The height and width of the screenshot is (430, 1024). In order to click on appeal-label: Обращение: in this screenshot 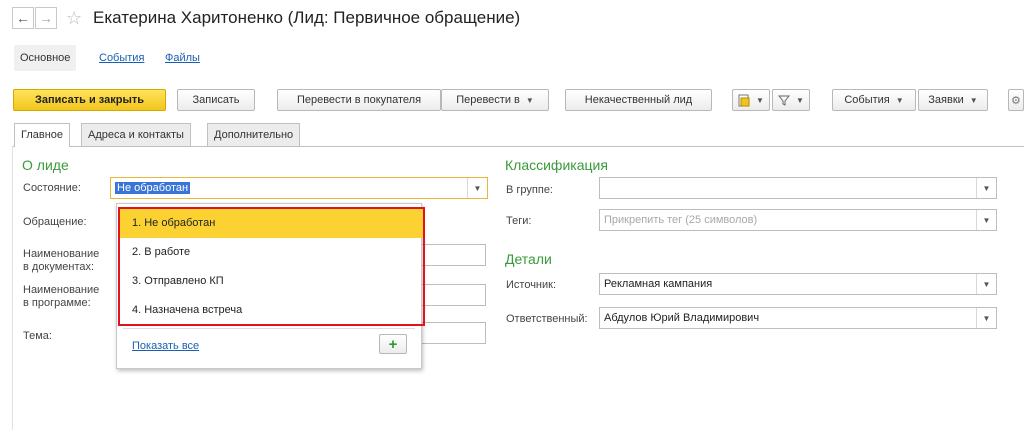, I will do `click(55, 222)`.